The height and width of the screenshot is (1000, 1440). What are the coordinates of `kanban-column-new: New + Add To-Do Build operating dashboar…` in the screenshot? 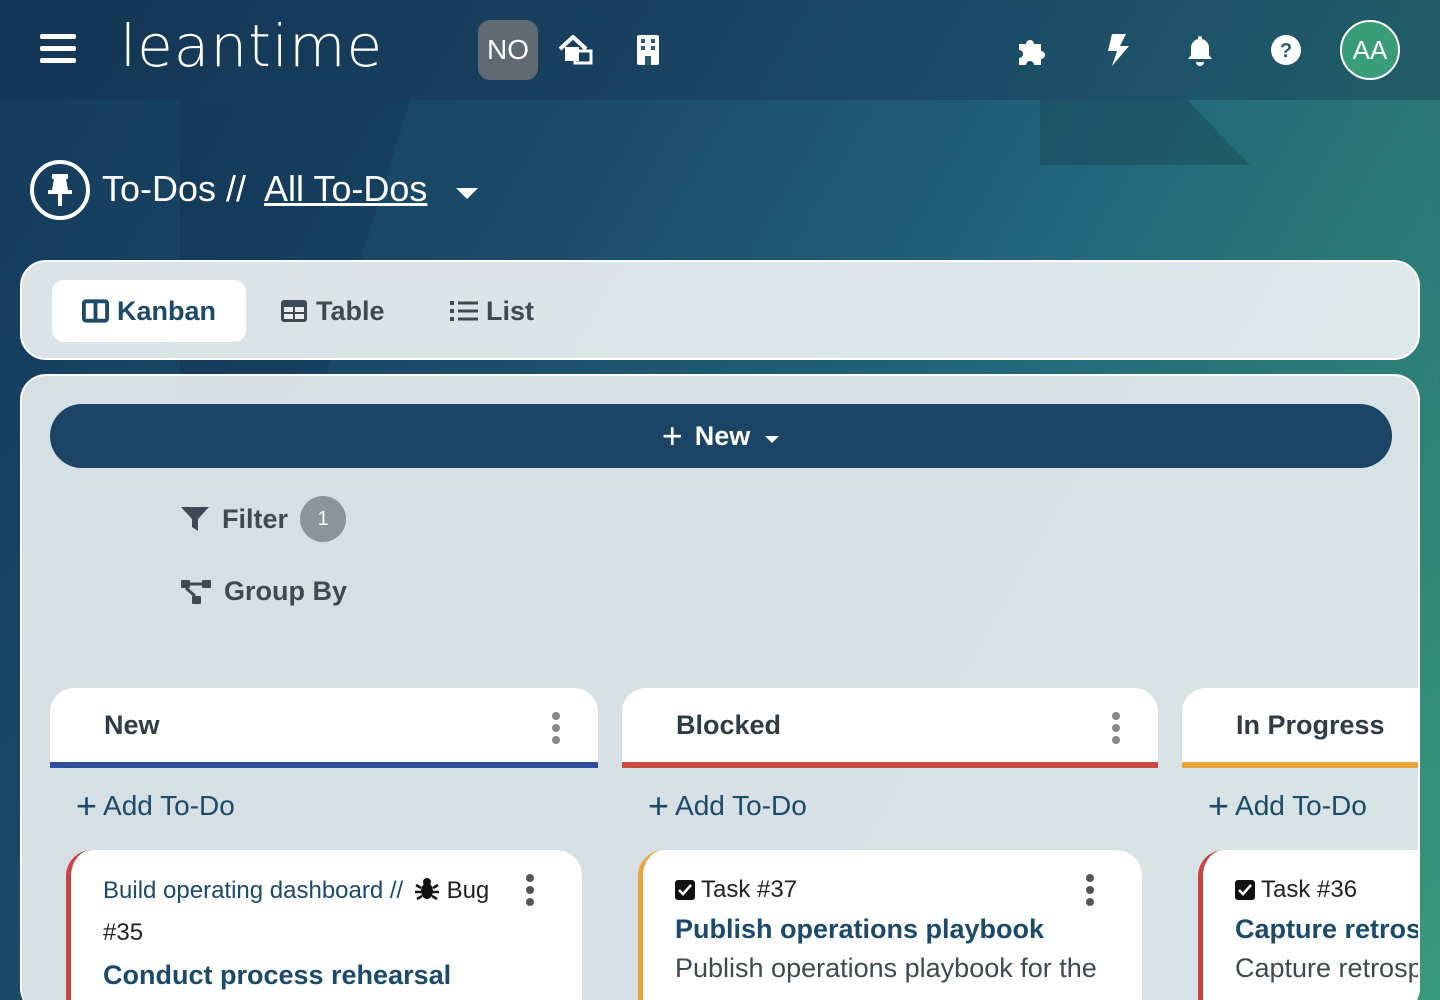 It's located at (324, 844).